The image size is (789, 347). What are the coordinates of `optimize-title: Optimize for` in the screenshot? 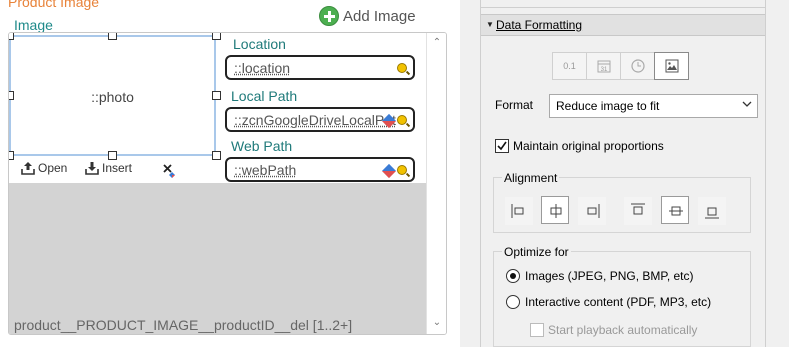 It's located at (536, 252).